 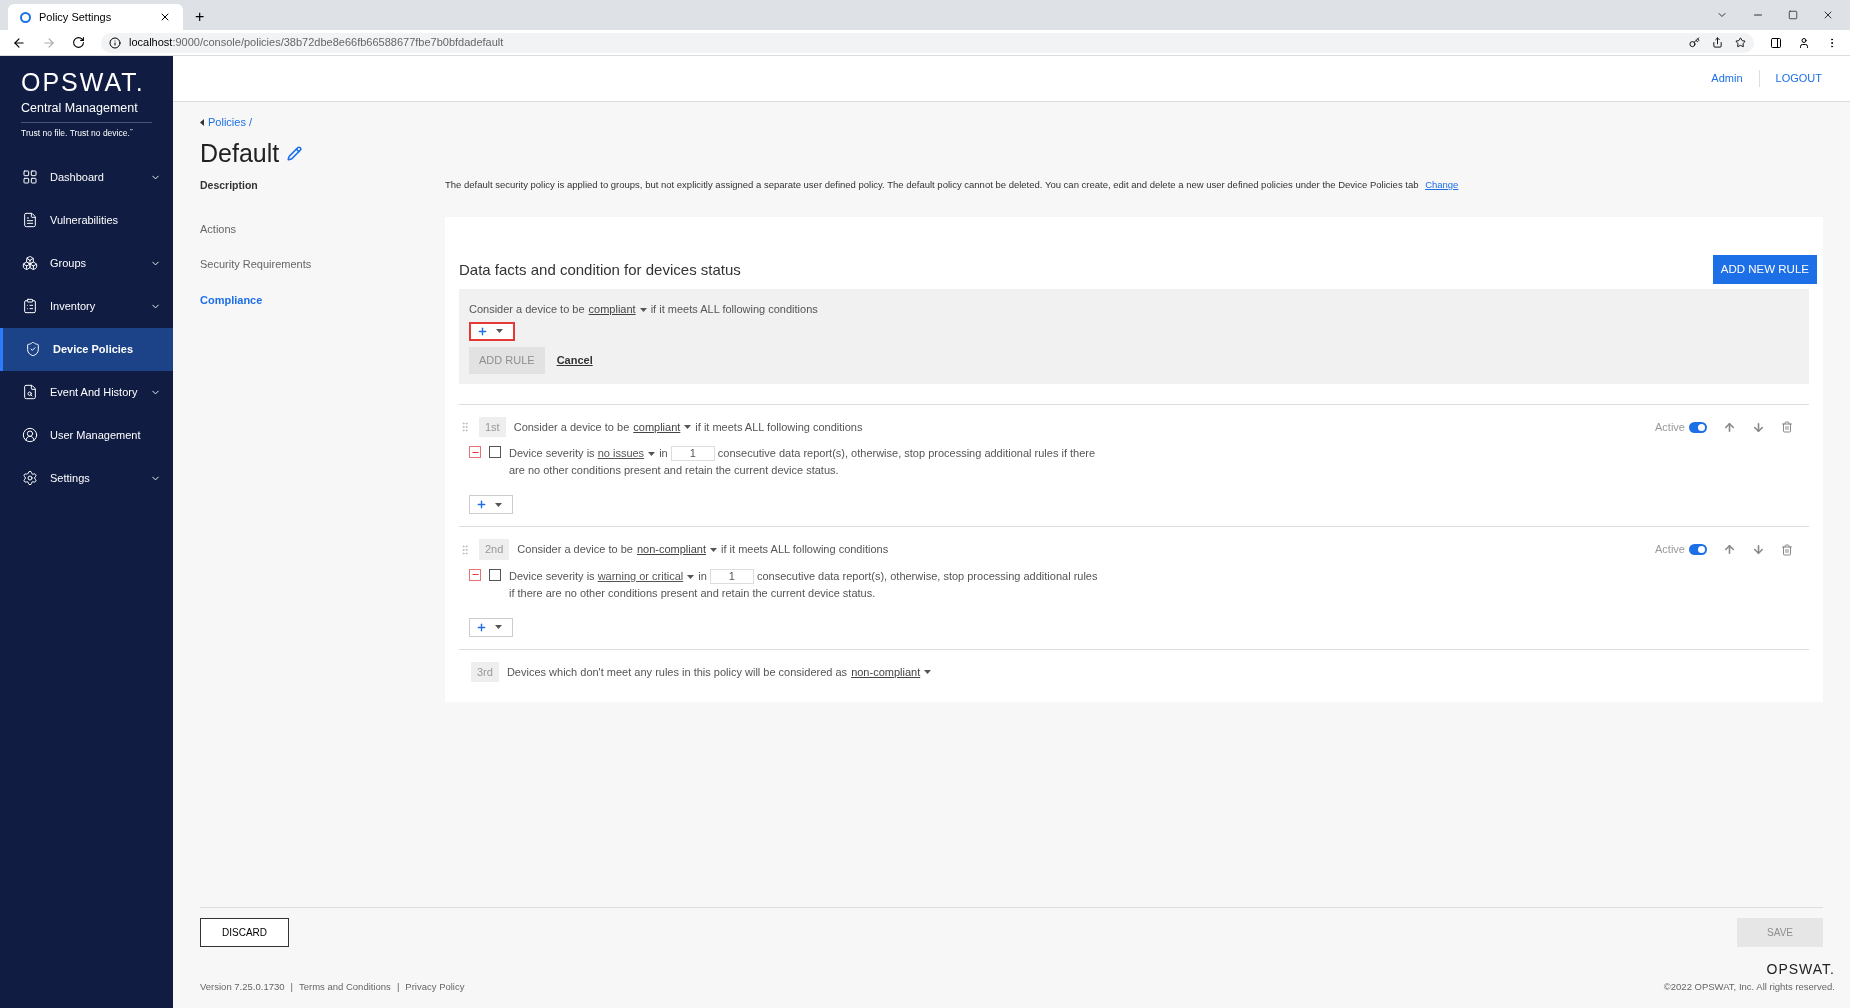 What do you see at coordinates (78, 42) in the screenshot?
I see `reload-icon` at bounding box center [78, 42].